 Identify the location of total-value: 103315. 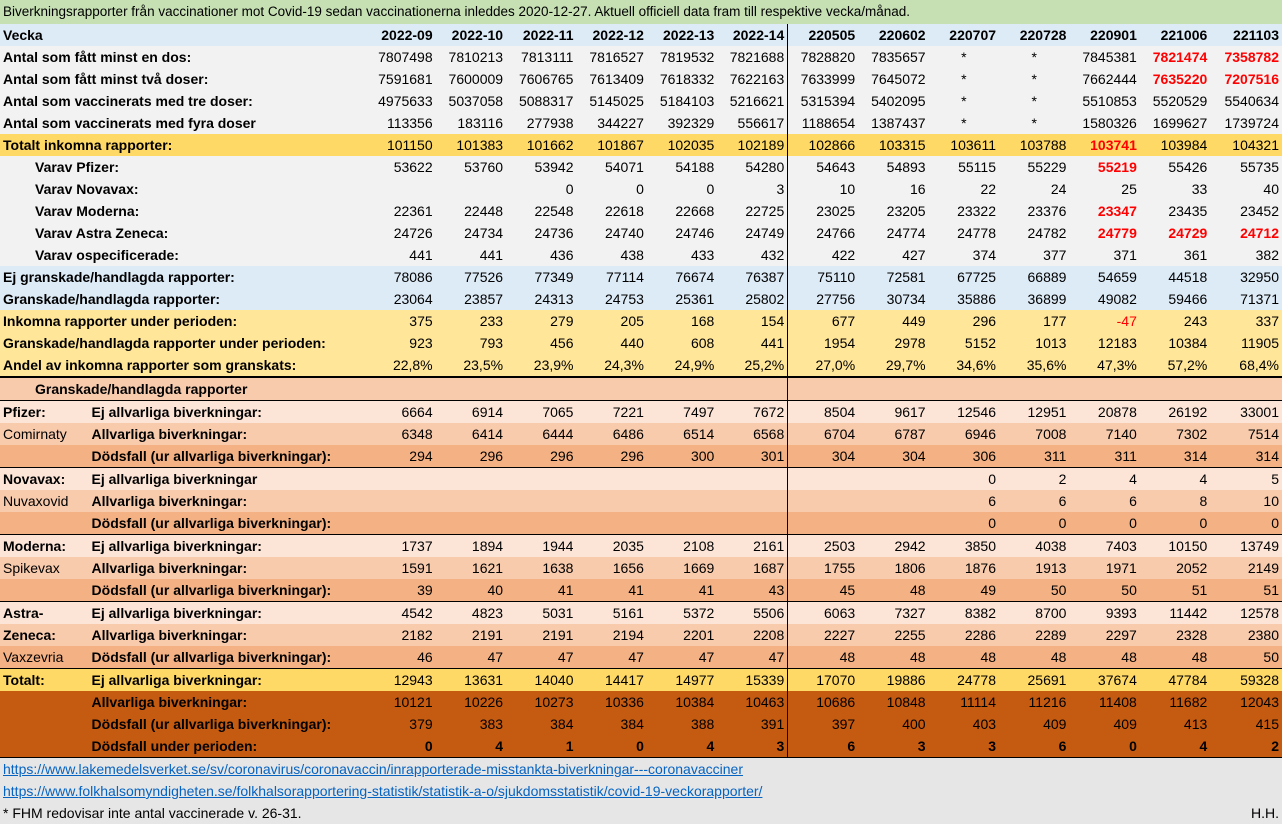
(893, 145).